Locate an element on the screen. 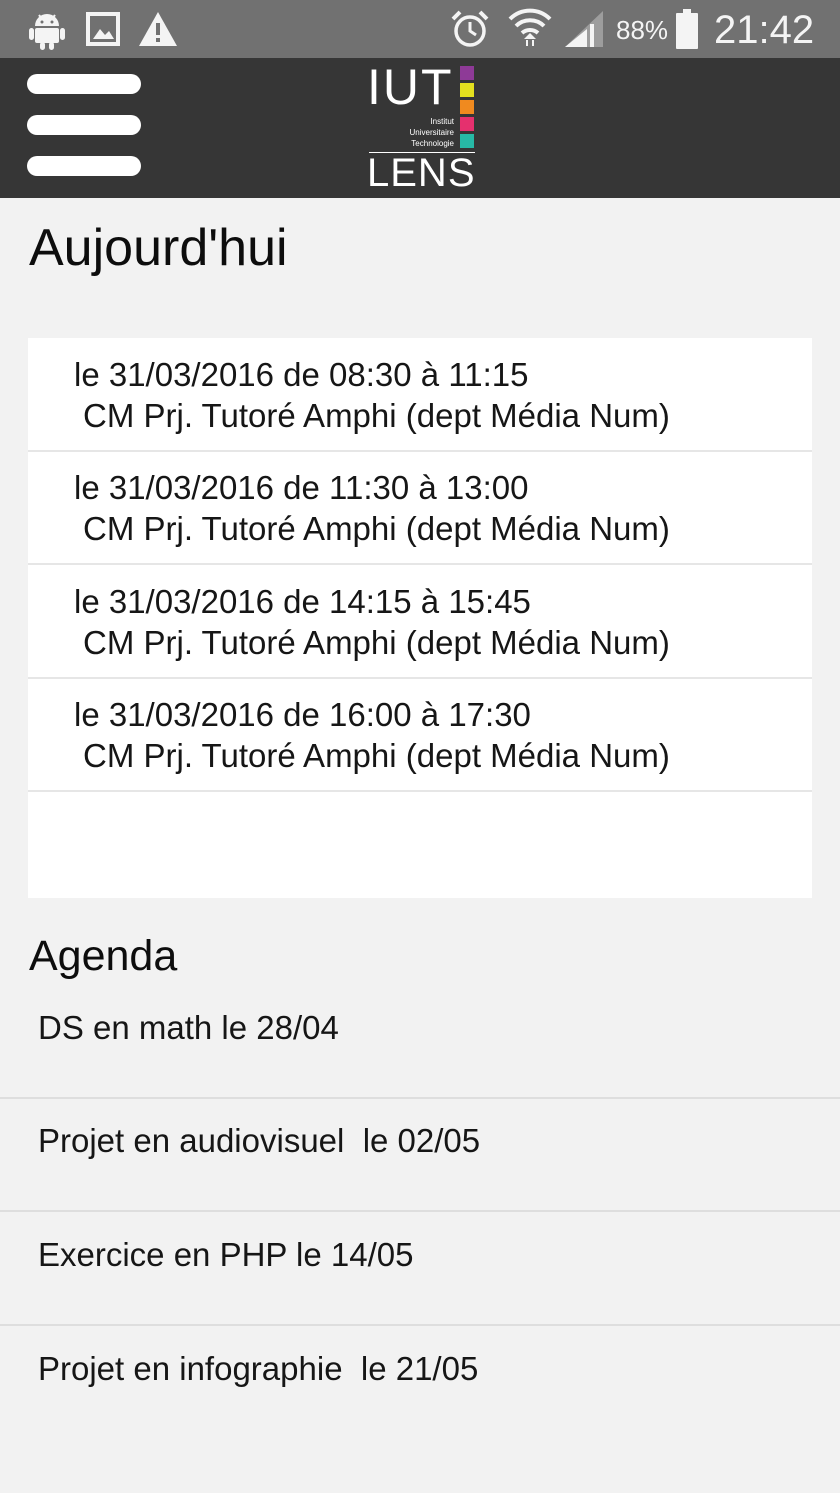 The width and height of the screenshot is (840, 1493). android-icon is located at coordinates (47, 32).